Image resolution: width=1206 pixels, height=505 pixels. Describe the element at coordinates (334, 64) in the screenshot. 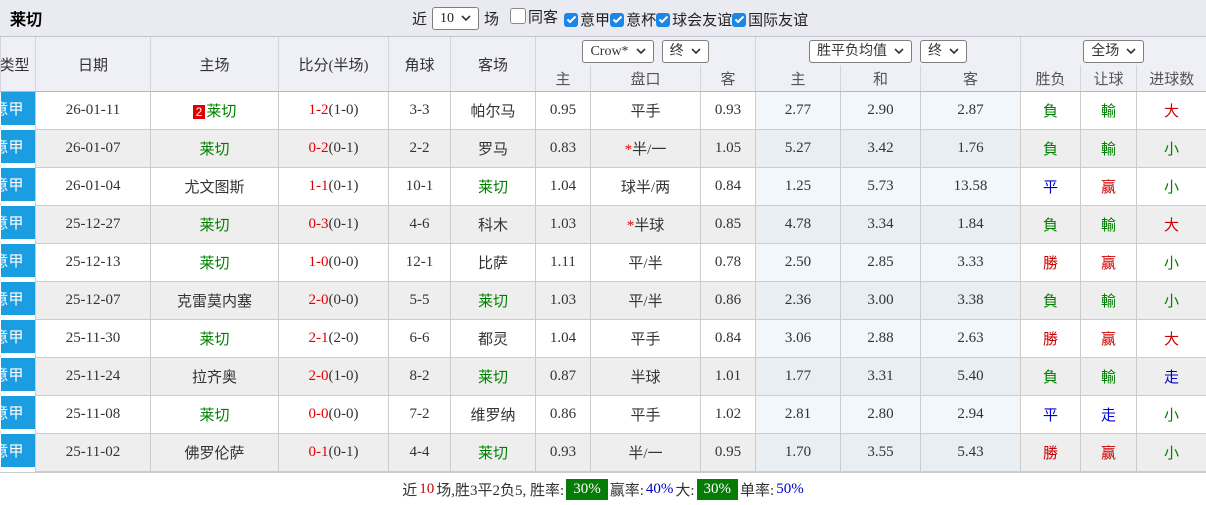

I see `col-header-score: 比分(半场)` at that location.